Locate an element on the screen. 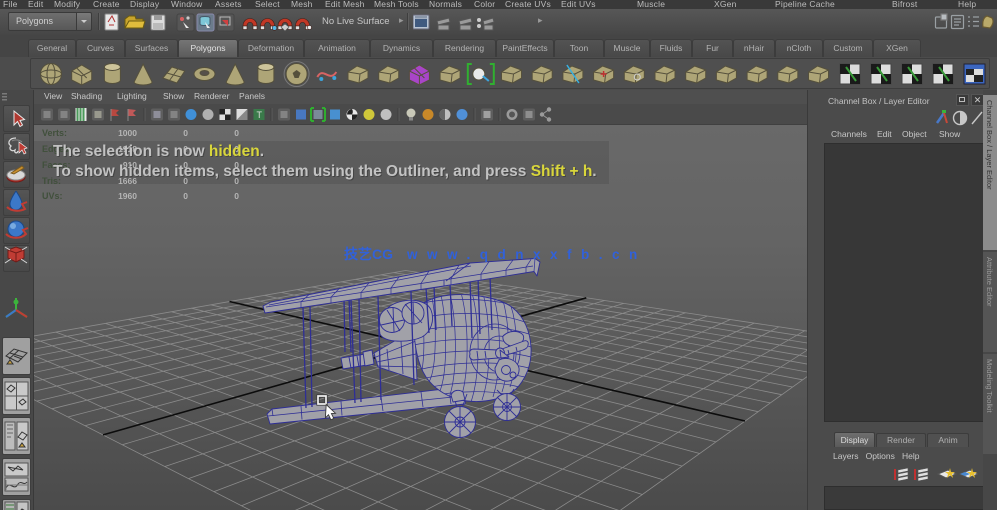  svg-text: T is located at coordinates (260, 115).